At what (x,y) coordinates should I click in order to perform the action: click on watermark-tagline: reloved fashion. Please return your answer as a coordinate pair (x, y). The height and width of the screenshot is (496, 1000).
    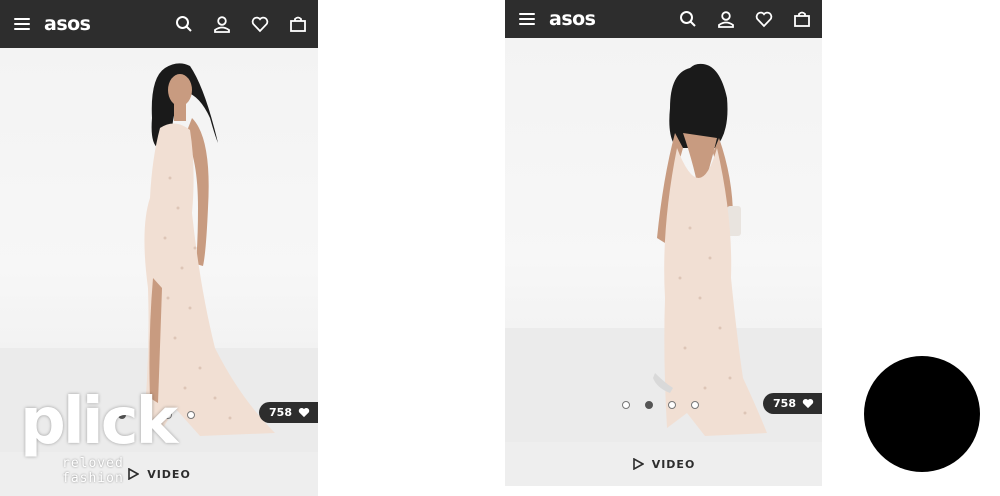
    Looking at the image, I should click on (93, 471).